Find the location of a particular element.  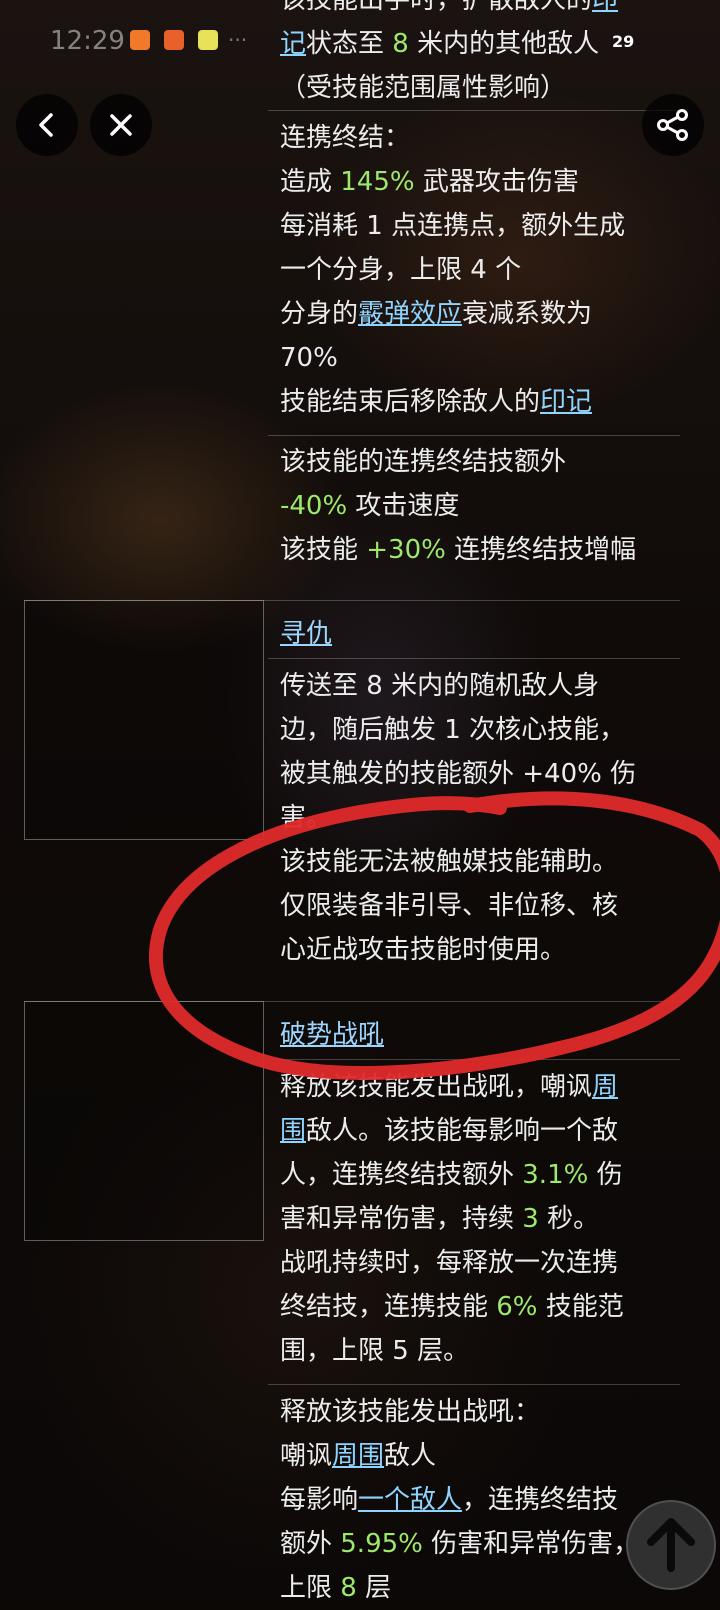

scroll-to-top-button is located at coordinates (671, 1545).